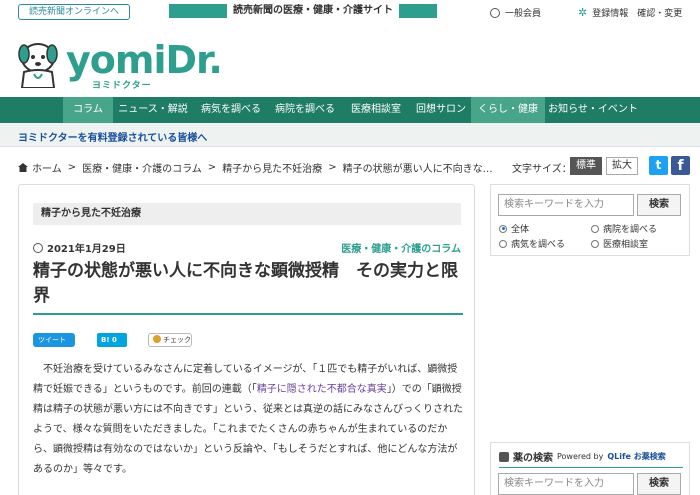 Image resolution: width=700 pixels, height=495 pixels. Describe the element at coordinates (272, 167) in the screenshot. I see `breadcrumb-series: 精子から見た不妊治療` at that location.